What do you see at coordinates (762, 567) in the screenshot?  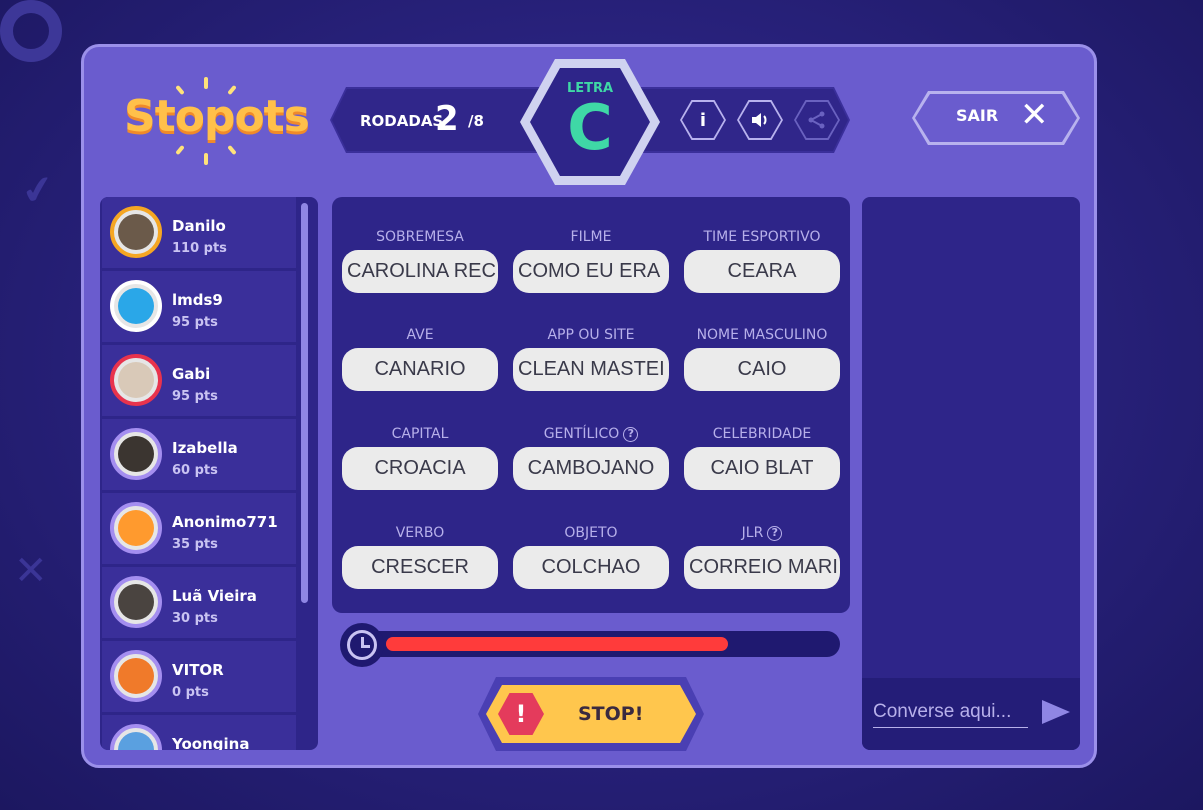 I see `category-answer-input: CORREIO MARI` at bounding box center [762, 567].